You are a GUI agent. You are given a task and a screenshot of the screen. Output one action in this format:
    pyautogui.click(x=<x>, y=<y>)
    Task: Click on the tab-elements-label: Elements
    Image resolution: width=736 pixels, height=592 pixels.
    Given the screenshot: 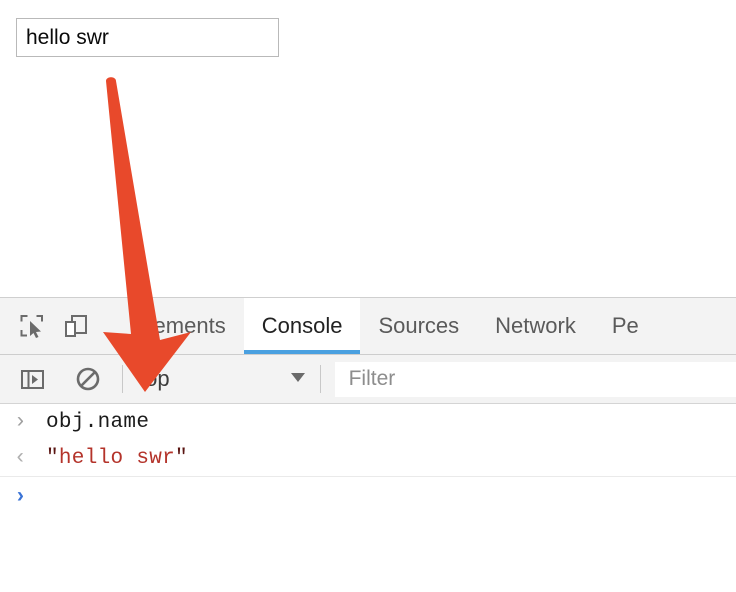 What is the action you would take?
    pyautogui.click(x=180, y=325)
    